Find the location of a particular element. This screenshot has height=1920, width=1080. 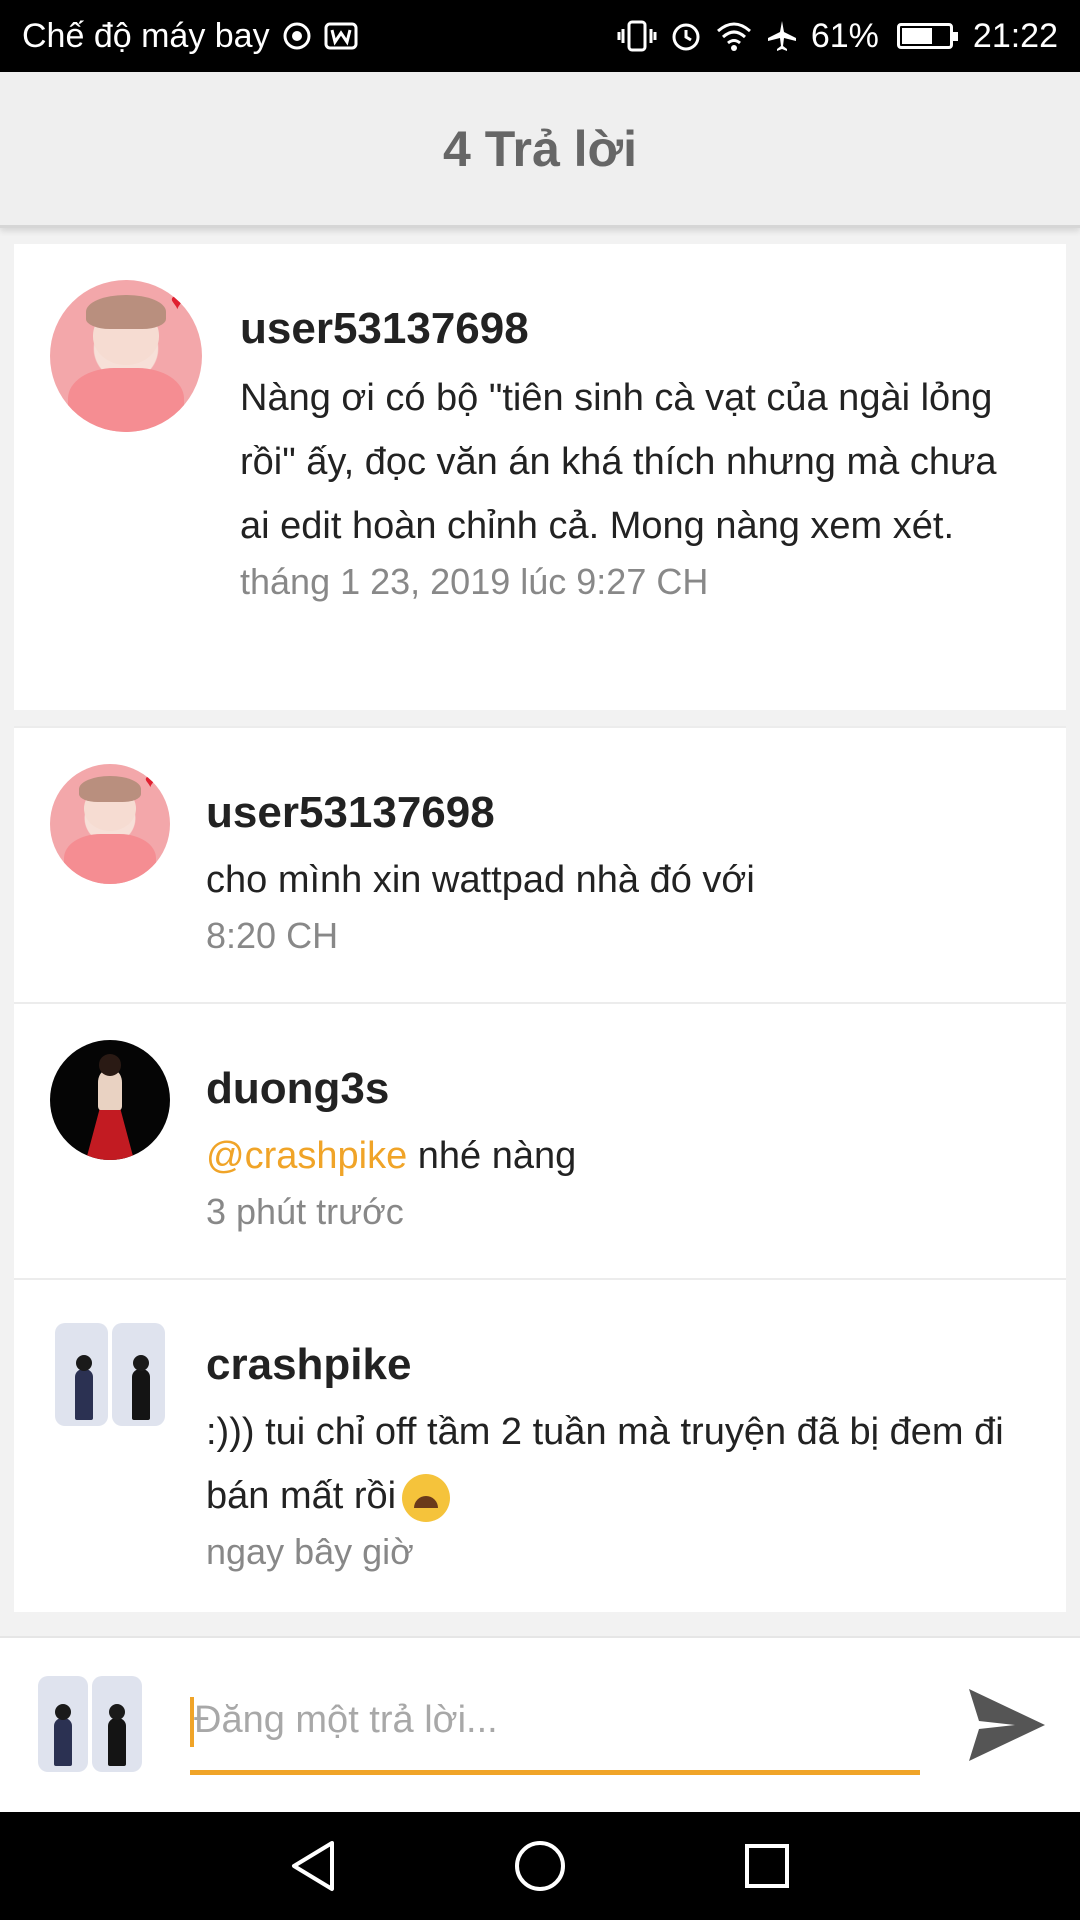

reply-username: user53137698 is located at coordinates (621, 813).